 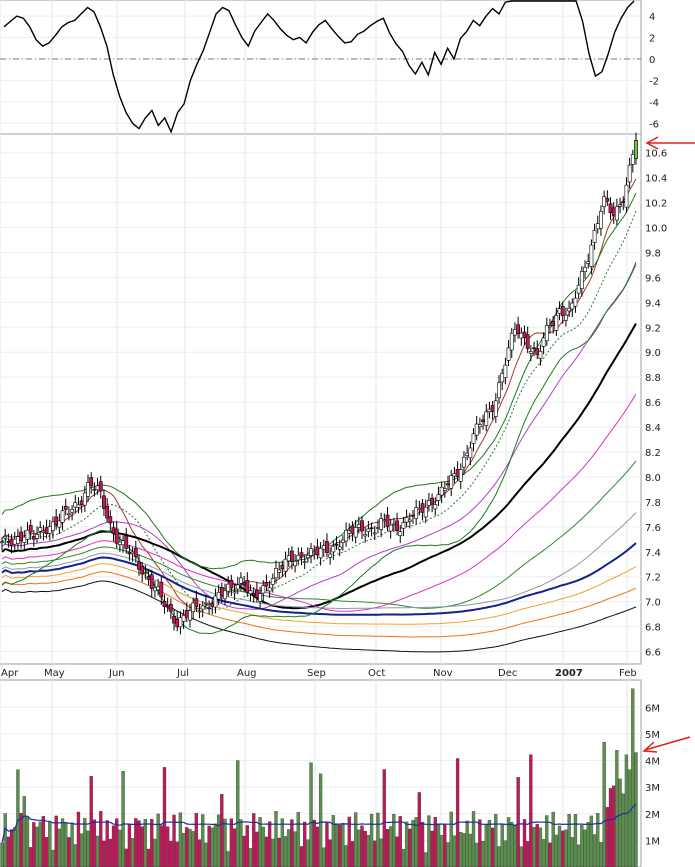 What do you see at coordinates (628, 673) in the screenshot?
I see `month-label: Feb` at bounding box center [628, 673].